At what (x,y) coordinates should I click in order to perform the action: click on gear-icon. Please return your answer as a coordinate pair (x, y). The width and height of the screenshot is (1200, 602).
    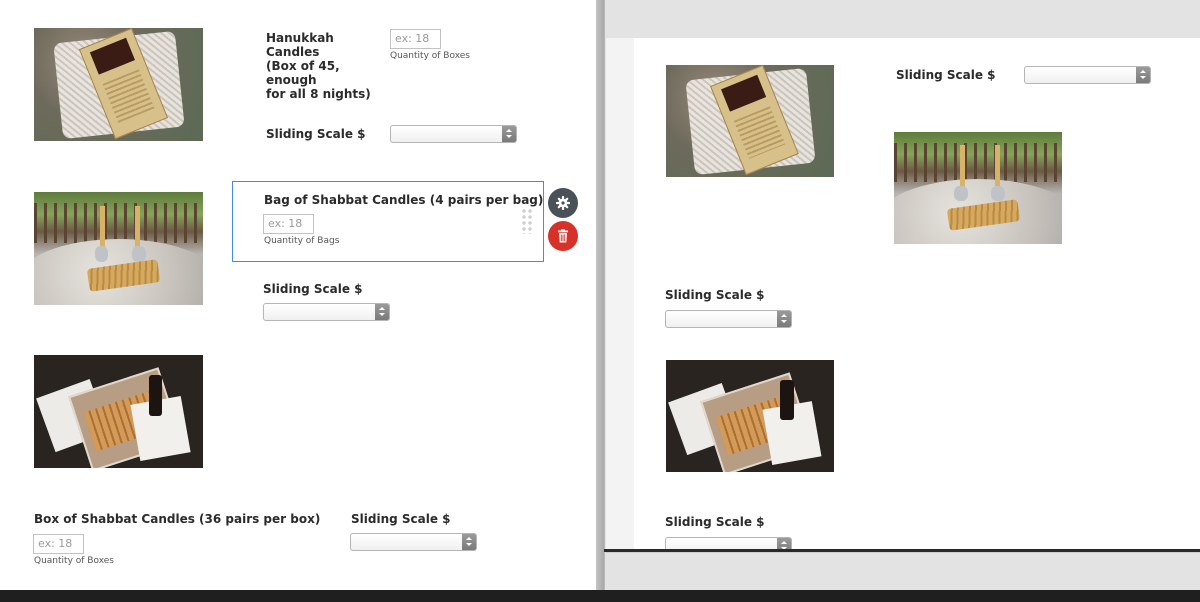
    Looking at the image, I should click on (563, 203).